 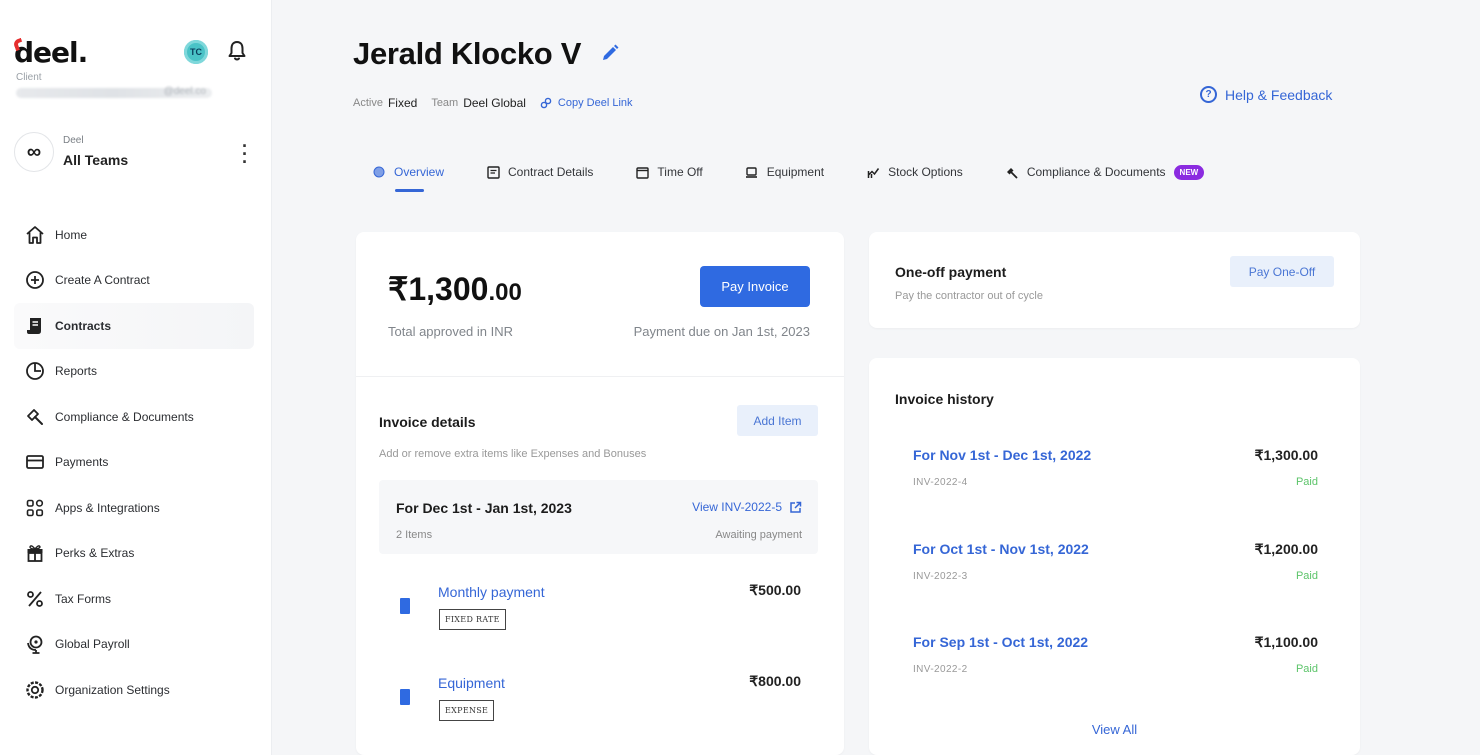 I want to click on one-off-title: One-off payment, so click(x=951, y=272).